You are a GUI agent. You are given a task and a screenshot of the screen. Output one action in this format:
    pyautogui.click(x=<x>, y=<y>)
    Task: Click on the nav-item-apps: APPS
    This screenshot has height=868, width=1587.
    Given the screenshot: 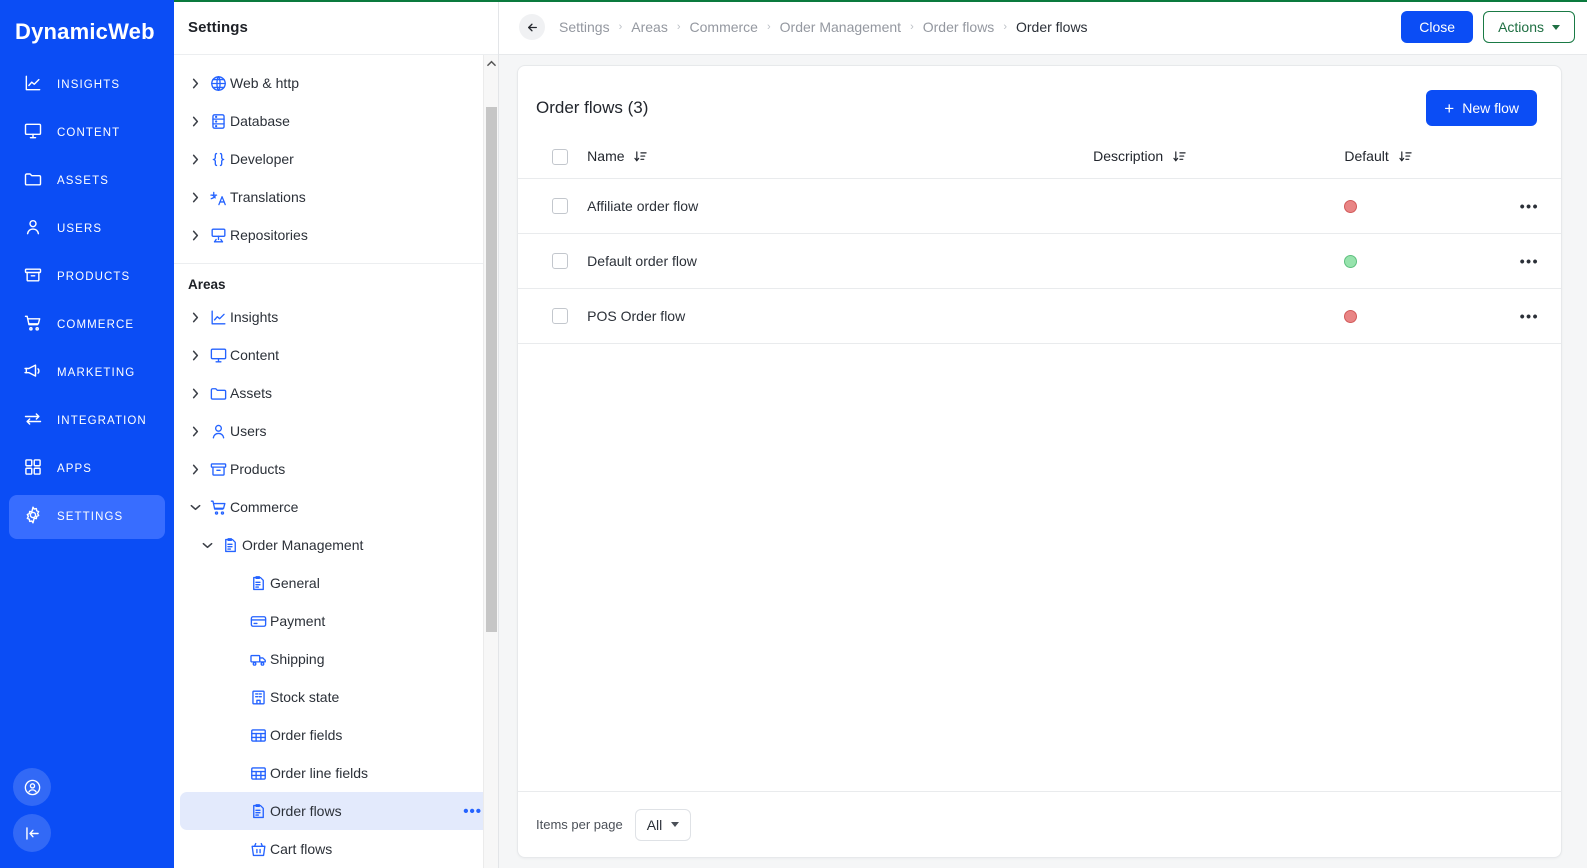 What is the action you would take?
    pyautogui.click(x=87, y=469)
    